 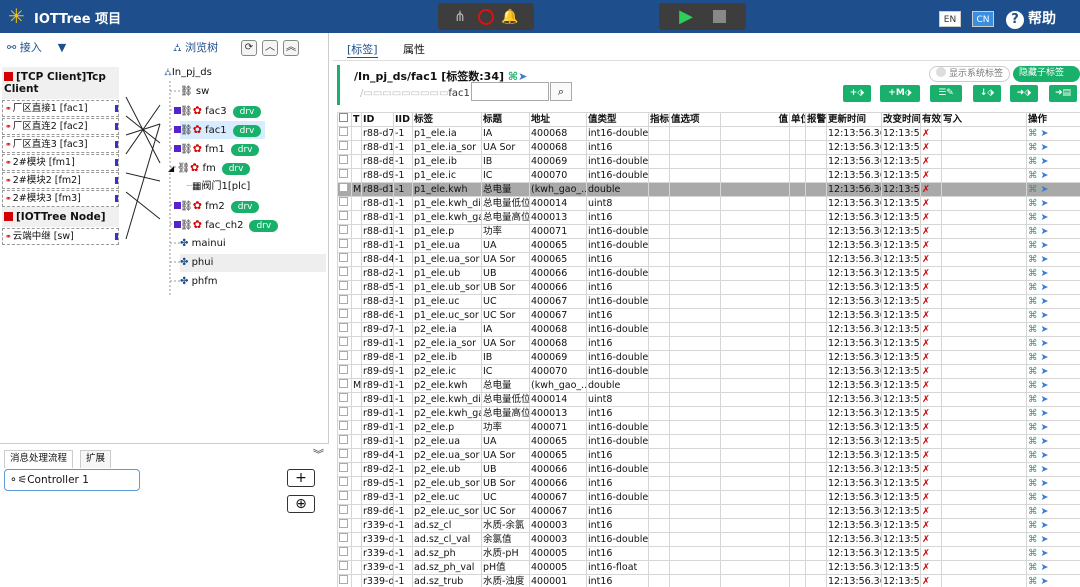 What do you see at coordinates (217, 149) in the screenshot?
I see `tree-node-fm1: ⛓✿ fm1 drv` at bounding box center [217, 149].